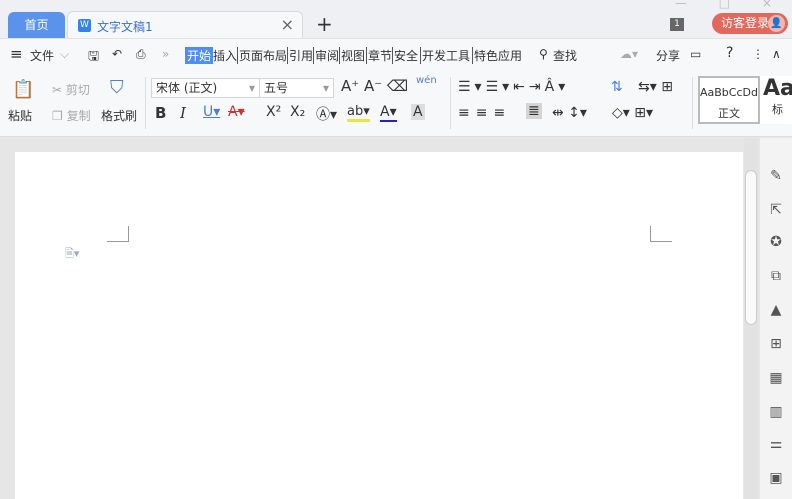 The height and width of the screenshot is (499, 792). I want to click on close-tab-icon: ×, so click(287, 24).